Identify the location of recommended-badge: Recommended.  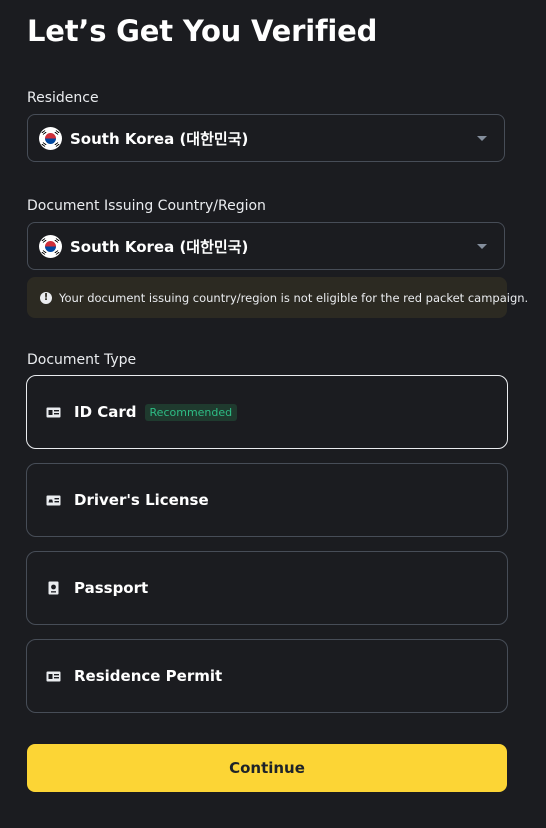
(191, 412).